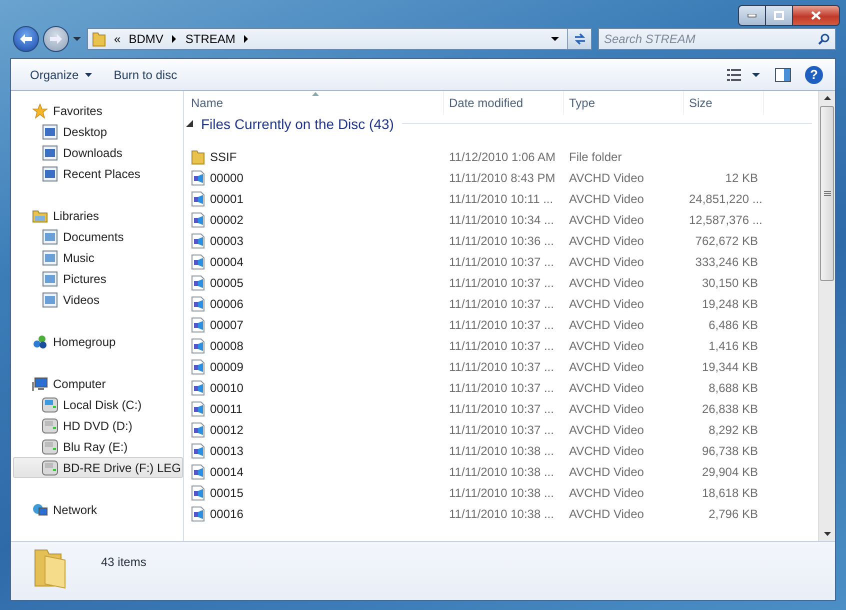 Image resolution: width=846 pixels, height=610 pixels. Describe the element at coordinates (226, 409) in the screenshot. I see `file-name: 00011` at that location.